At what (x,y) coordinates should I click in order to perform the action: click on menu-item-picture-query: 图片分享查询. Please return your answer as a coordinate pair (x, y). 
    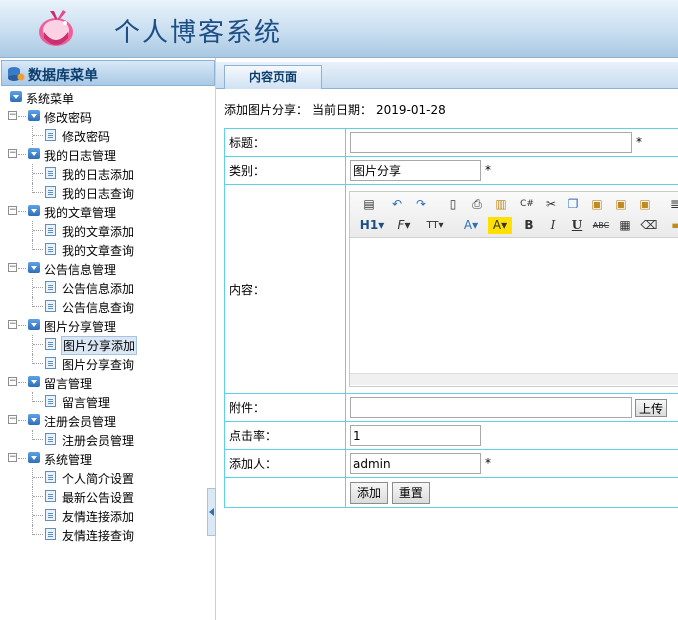
    Looking at the image, I should click on (108, 363).